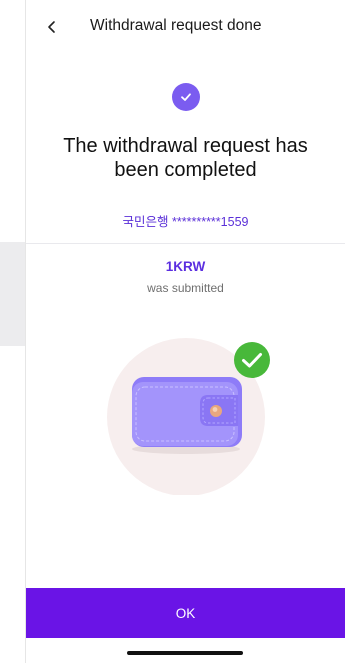 Image resolution: width=345 pixels, height=663 pixels. What do you see at coordinates (185, 653) in the screenshot?
I see `home-indicator` at bounding box center [185, 653].